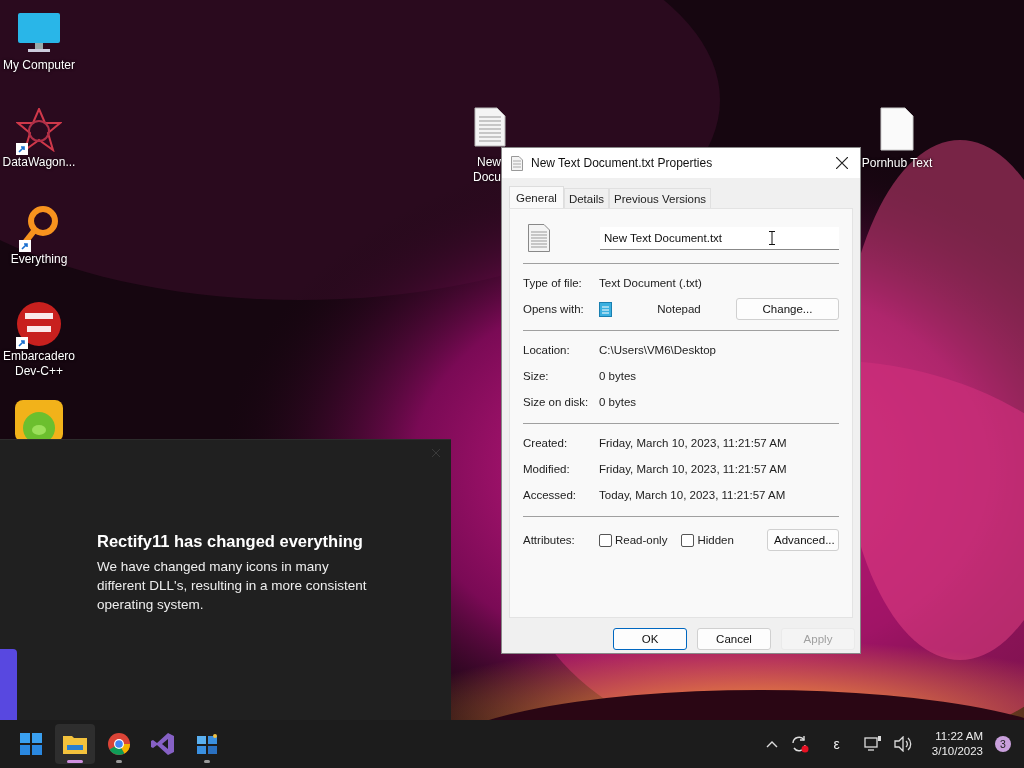 The height and width of the screenshot is (768, 1024). I want to click on ribbon-logo-icon, so click(163, 744).